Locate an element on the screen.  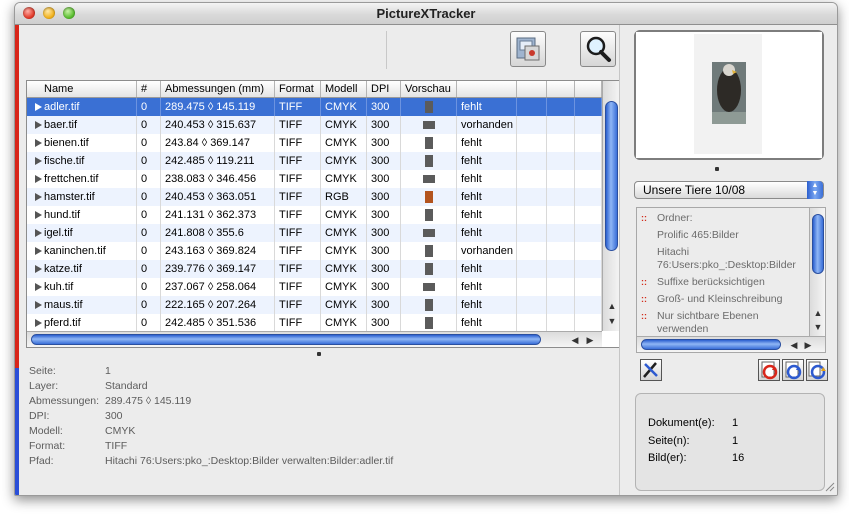
options-vertical-scrollbar: ▲ ▼ is located at coordinates (817, 272).